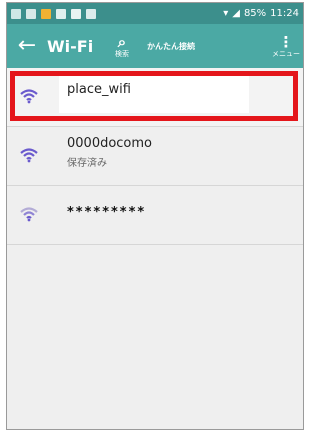 This screenshot has width=320, height=434. I want to click on search-button: ⌕ 検索, so click(122, 46).